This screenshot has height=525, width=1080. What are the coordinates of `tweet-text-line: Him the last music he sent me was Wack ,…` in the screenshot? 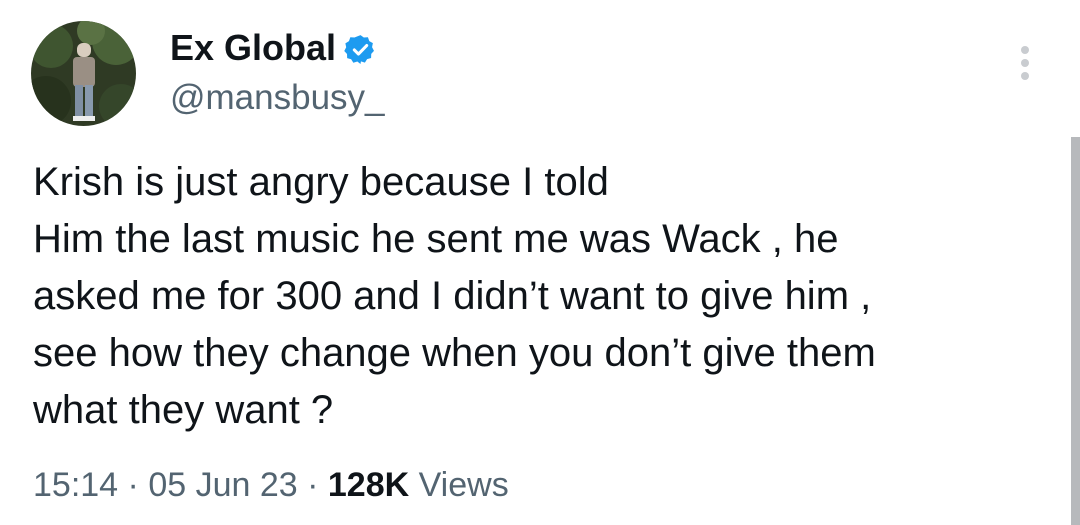 It's located at (436, 239).